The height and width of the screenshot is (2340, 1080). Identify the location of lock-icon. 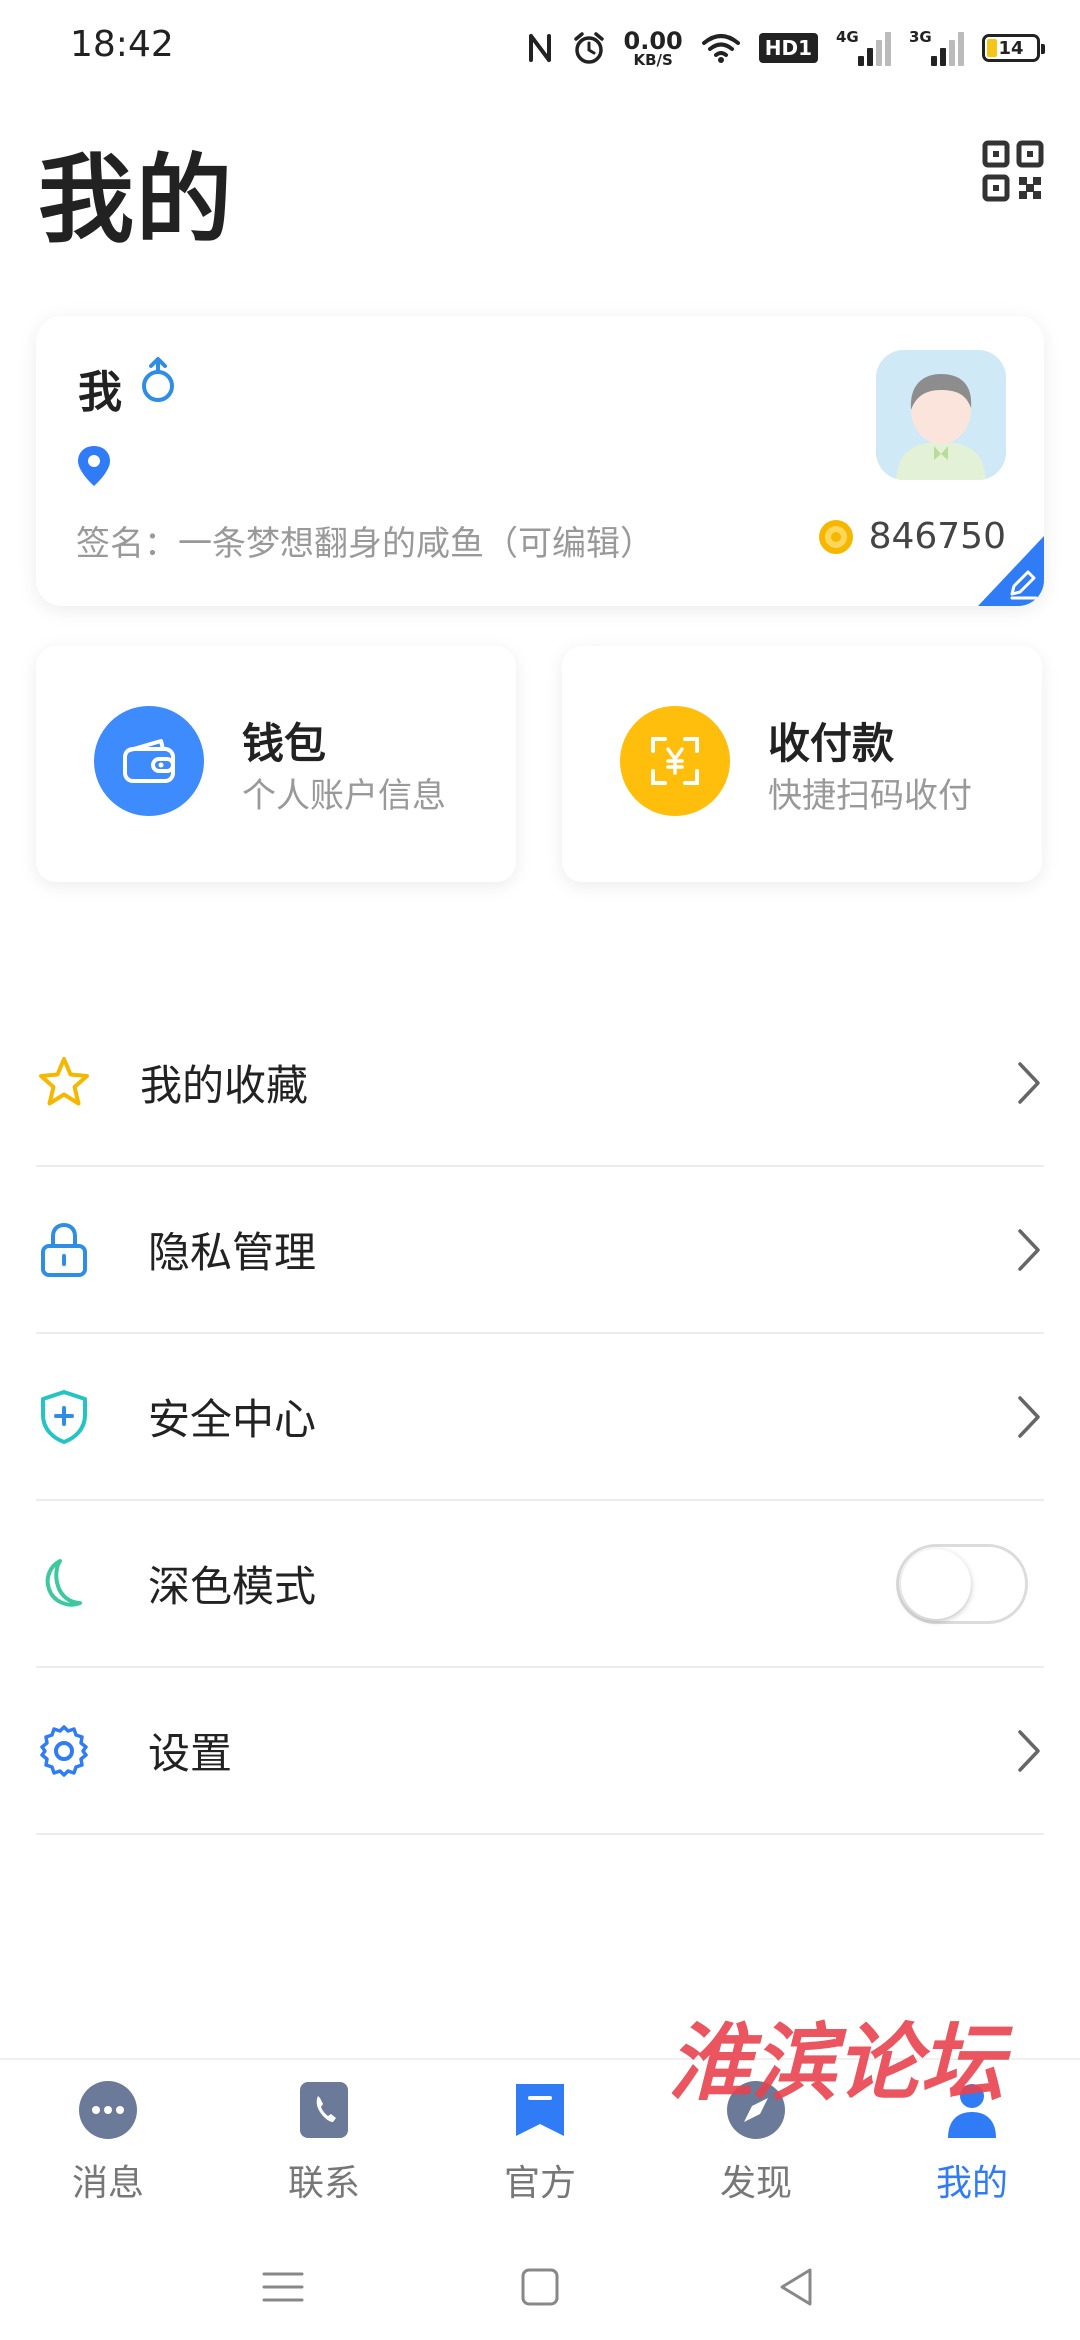
(64, 1250).